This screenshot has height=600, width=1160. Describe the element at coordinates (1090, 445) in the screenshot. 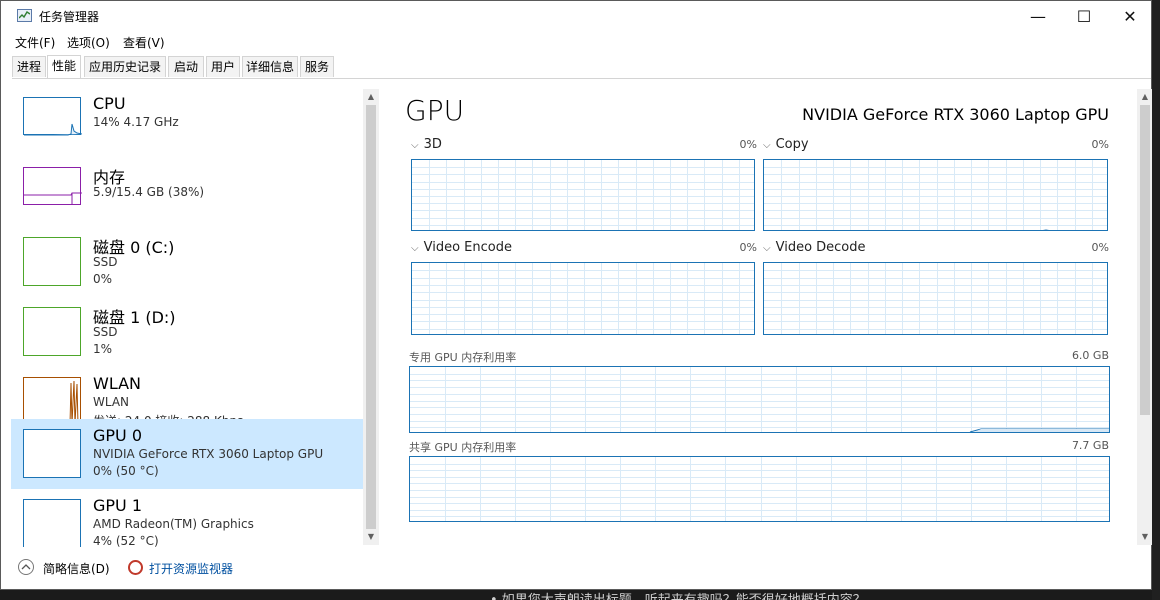

I see `shared-memory-max: 7.7 GB` at that location.